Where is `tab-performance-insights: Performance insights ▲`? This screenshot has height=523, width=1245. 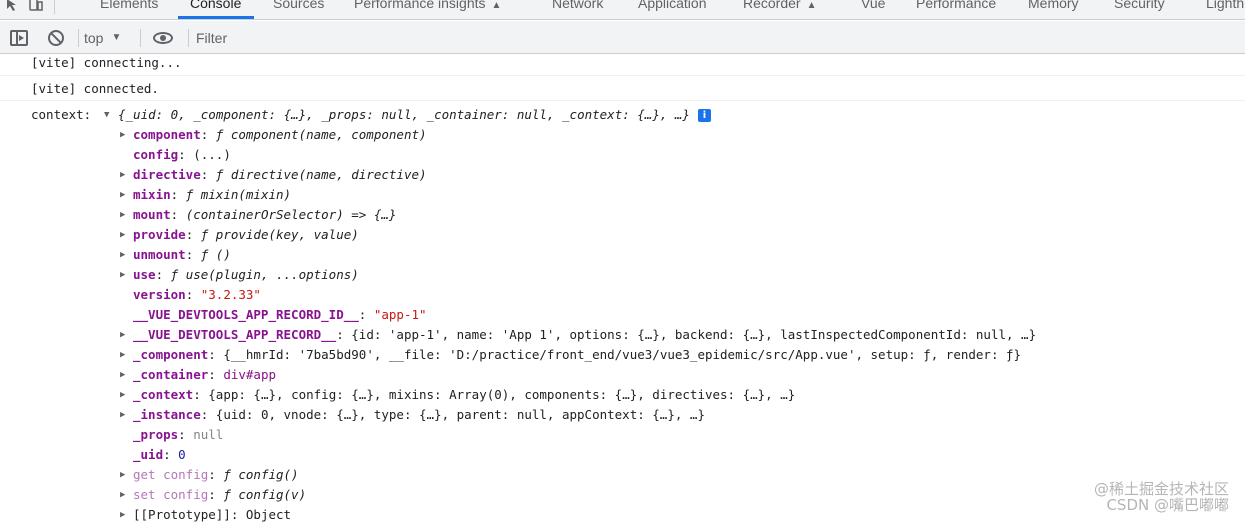 tab-performance-insights: Performance insights ▲ is located at coordinates (427, 7).